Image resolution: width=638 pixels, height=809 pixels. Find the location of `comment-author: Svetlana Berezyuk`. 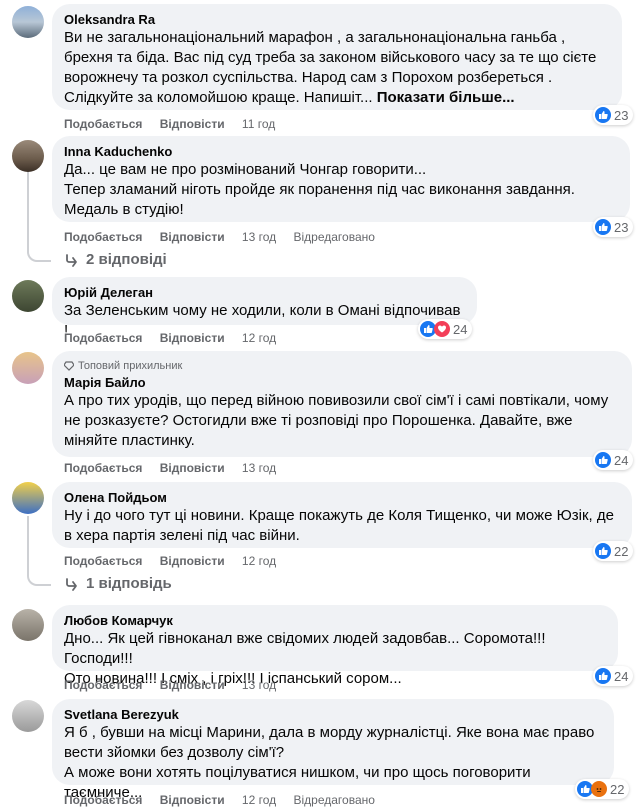

comment-author: Svetlana Berezyuk is located at coordinates (333, 715).